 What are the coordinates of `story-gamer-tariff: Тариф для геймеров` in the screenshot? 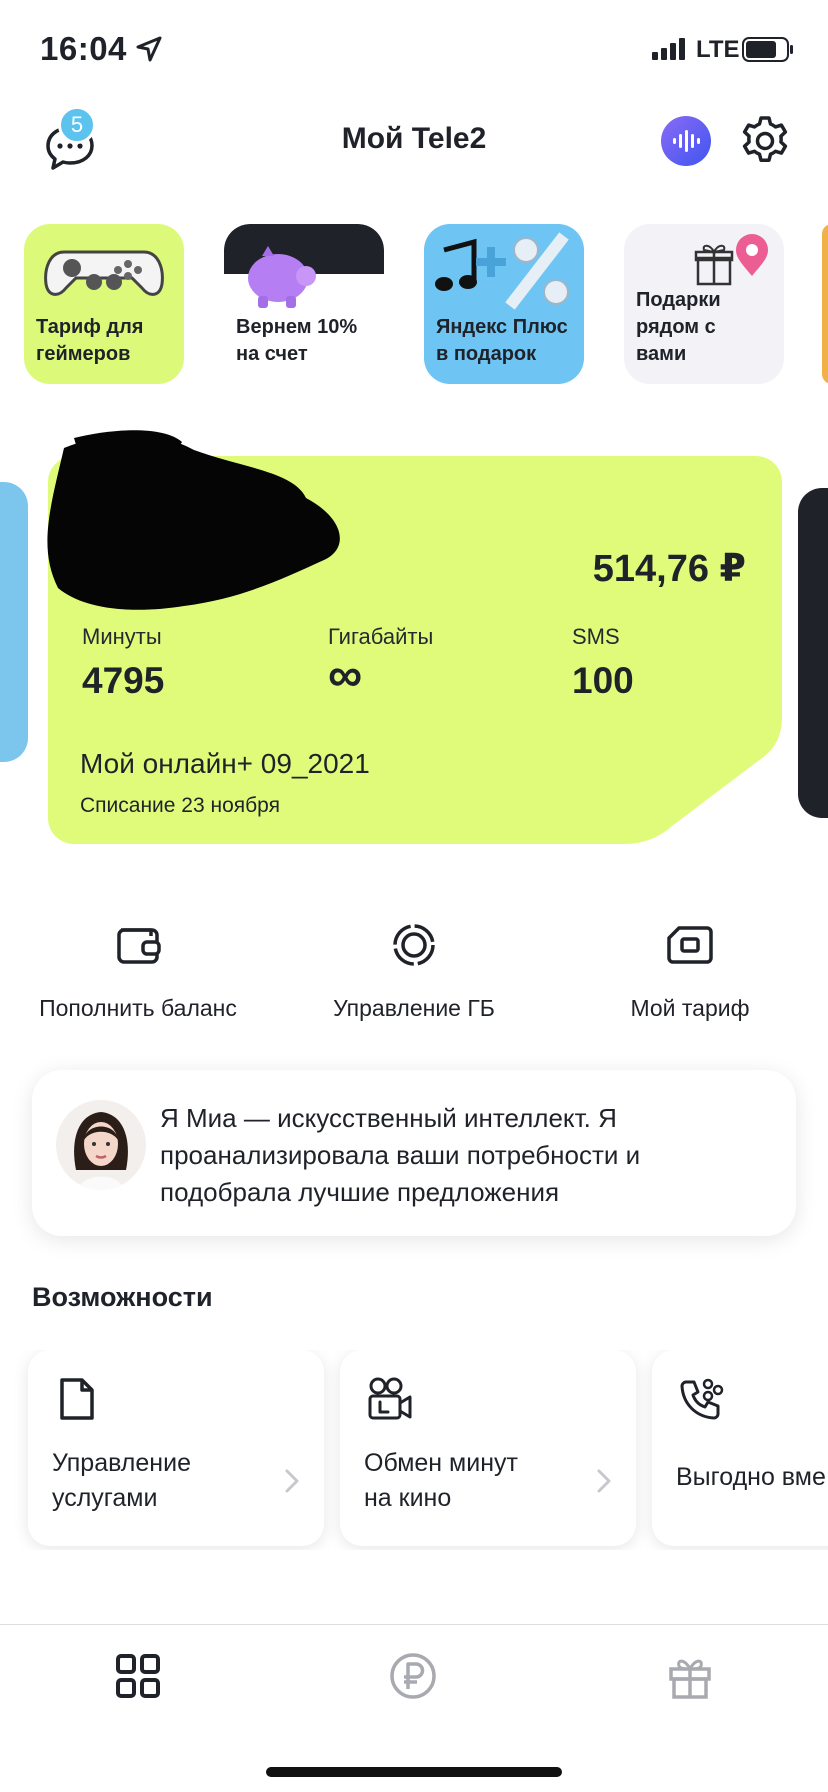 It's located at (104, 304).